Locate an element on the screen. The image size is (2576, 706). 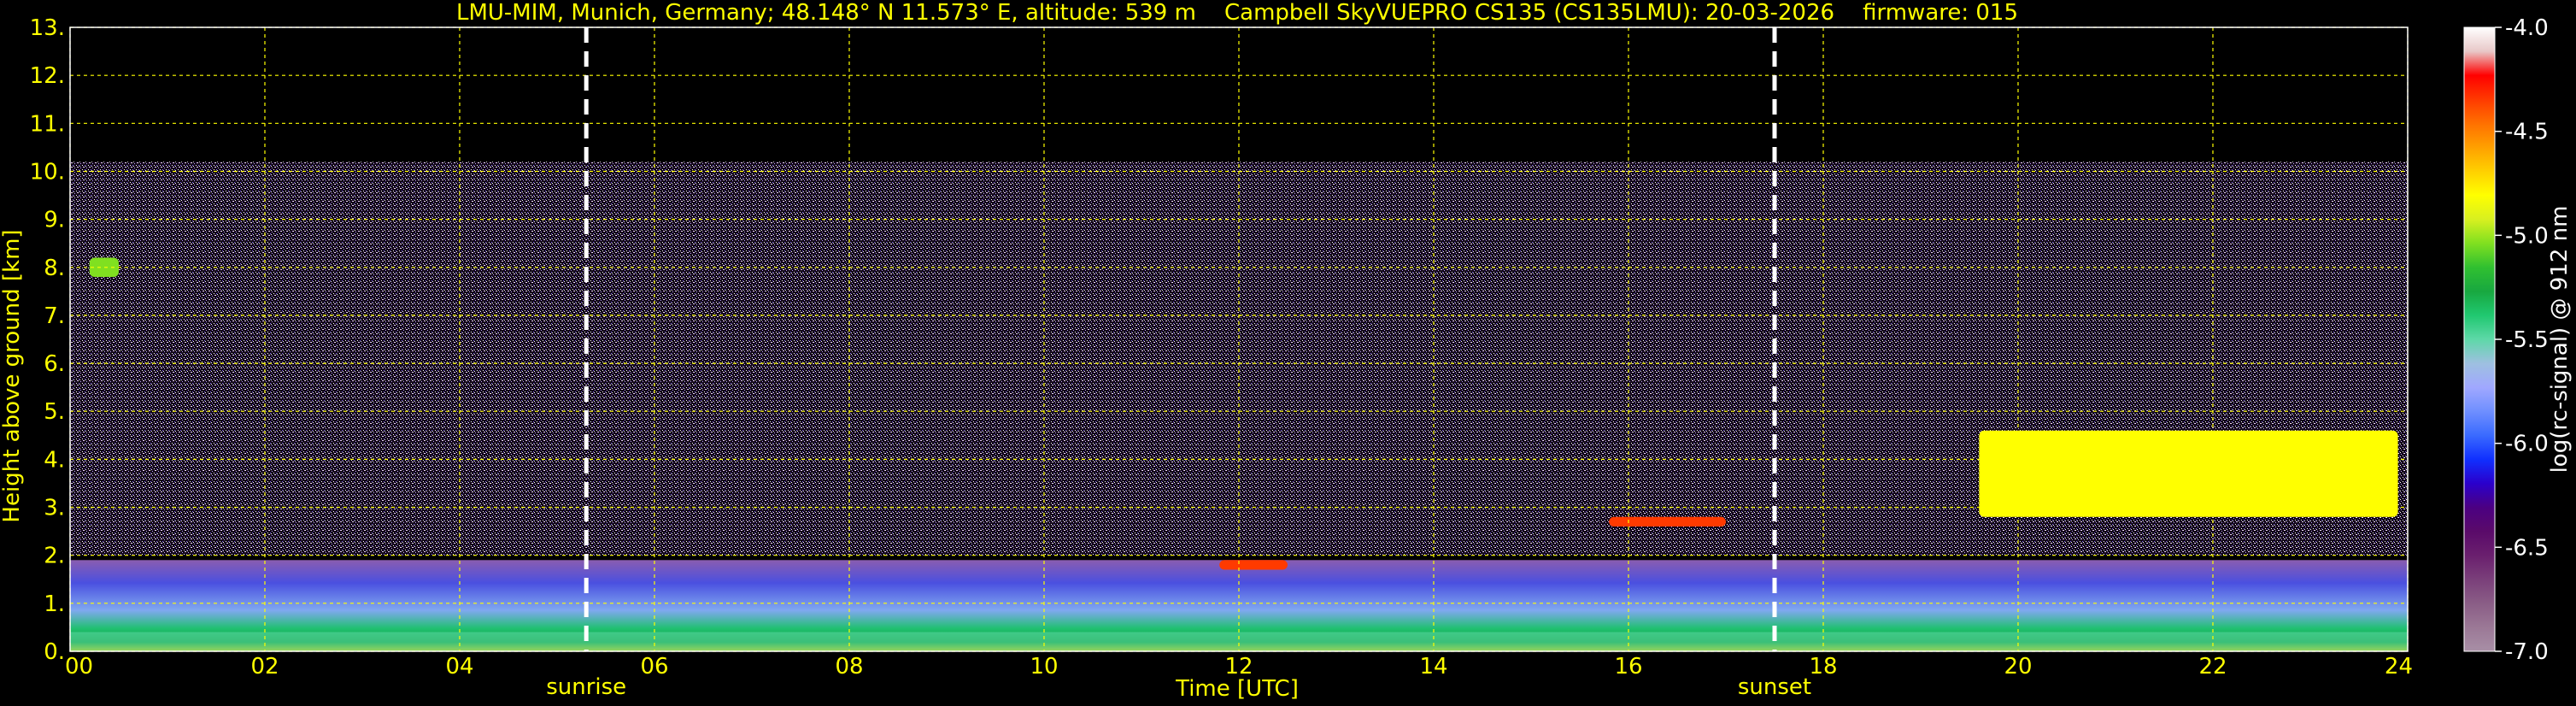
x-tick-label: 04 is located at coordinates (459, 667).